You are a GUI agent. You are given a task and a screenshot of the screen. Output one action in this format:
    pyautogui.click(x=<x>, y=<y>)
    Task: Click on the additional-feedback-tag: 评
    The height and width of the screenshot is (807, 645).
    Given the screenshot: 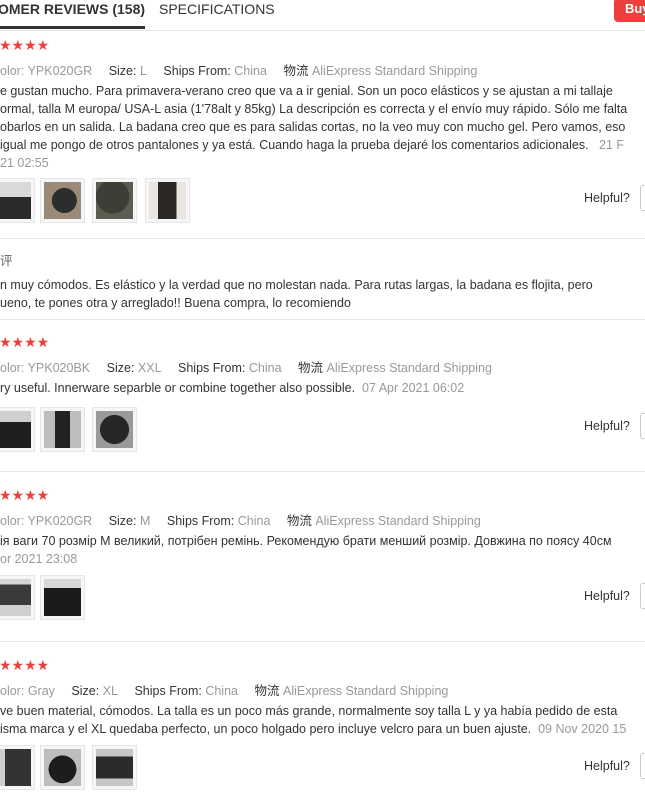 What is the action you would take?
    pyautogui.click(x=6, y=261)
    